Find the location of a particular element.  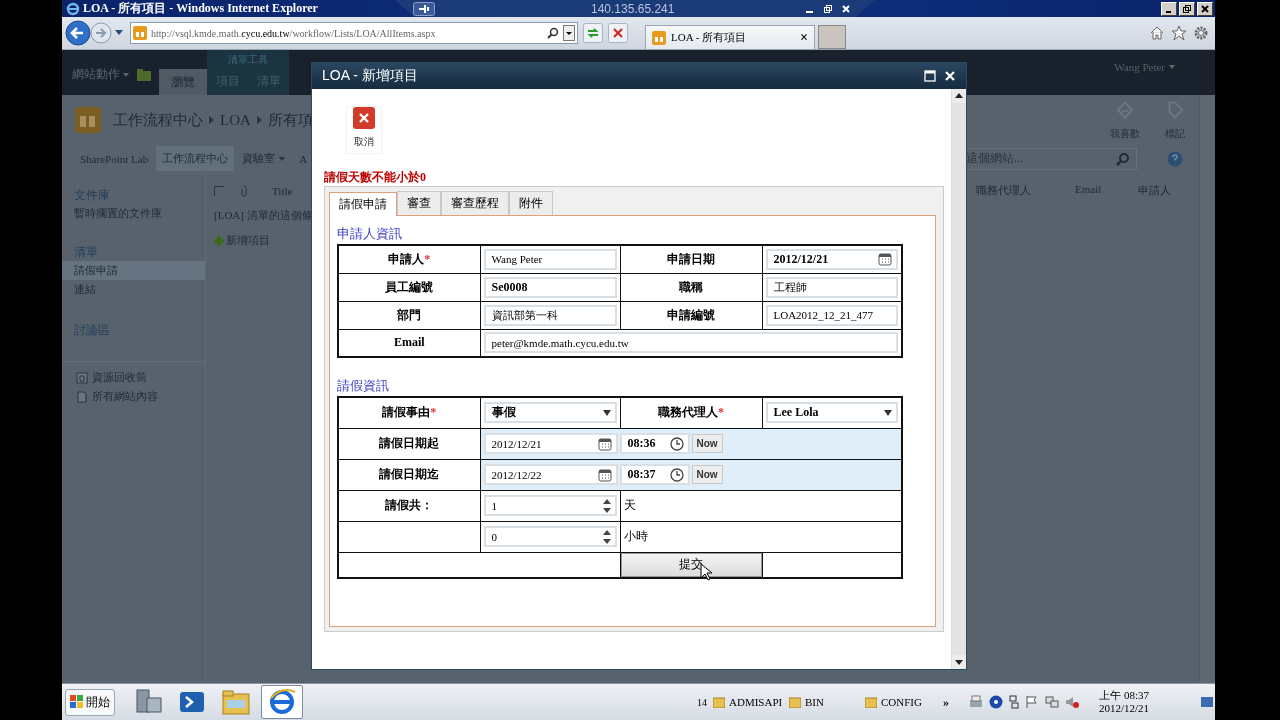

dialog-title: LOA - 新增項目 is located at coordinates (370, 76).